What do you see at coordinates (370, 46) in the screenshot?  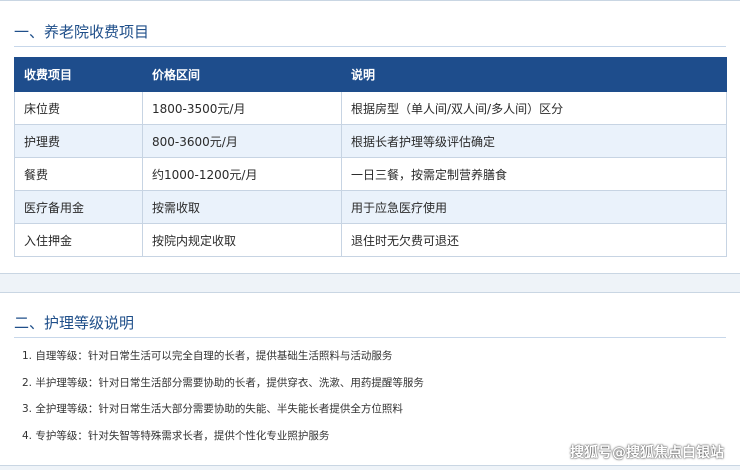 I see `fee-title-divider` at bounding box center [370, 46].